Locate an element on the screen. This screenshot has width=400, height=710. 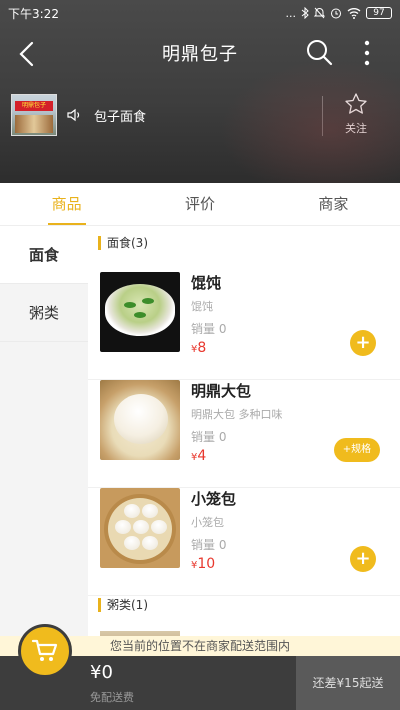
cart-icon is located at coordinates (44, 650).